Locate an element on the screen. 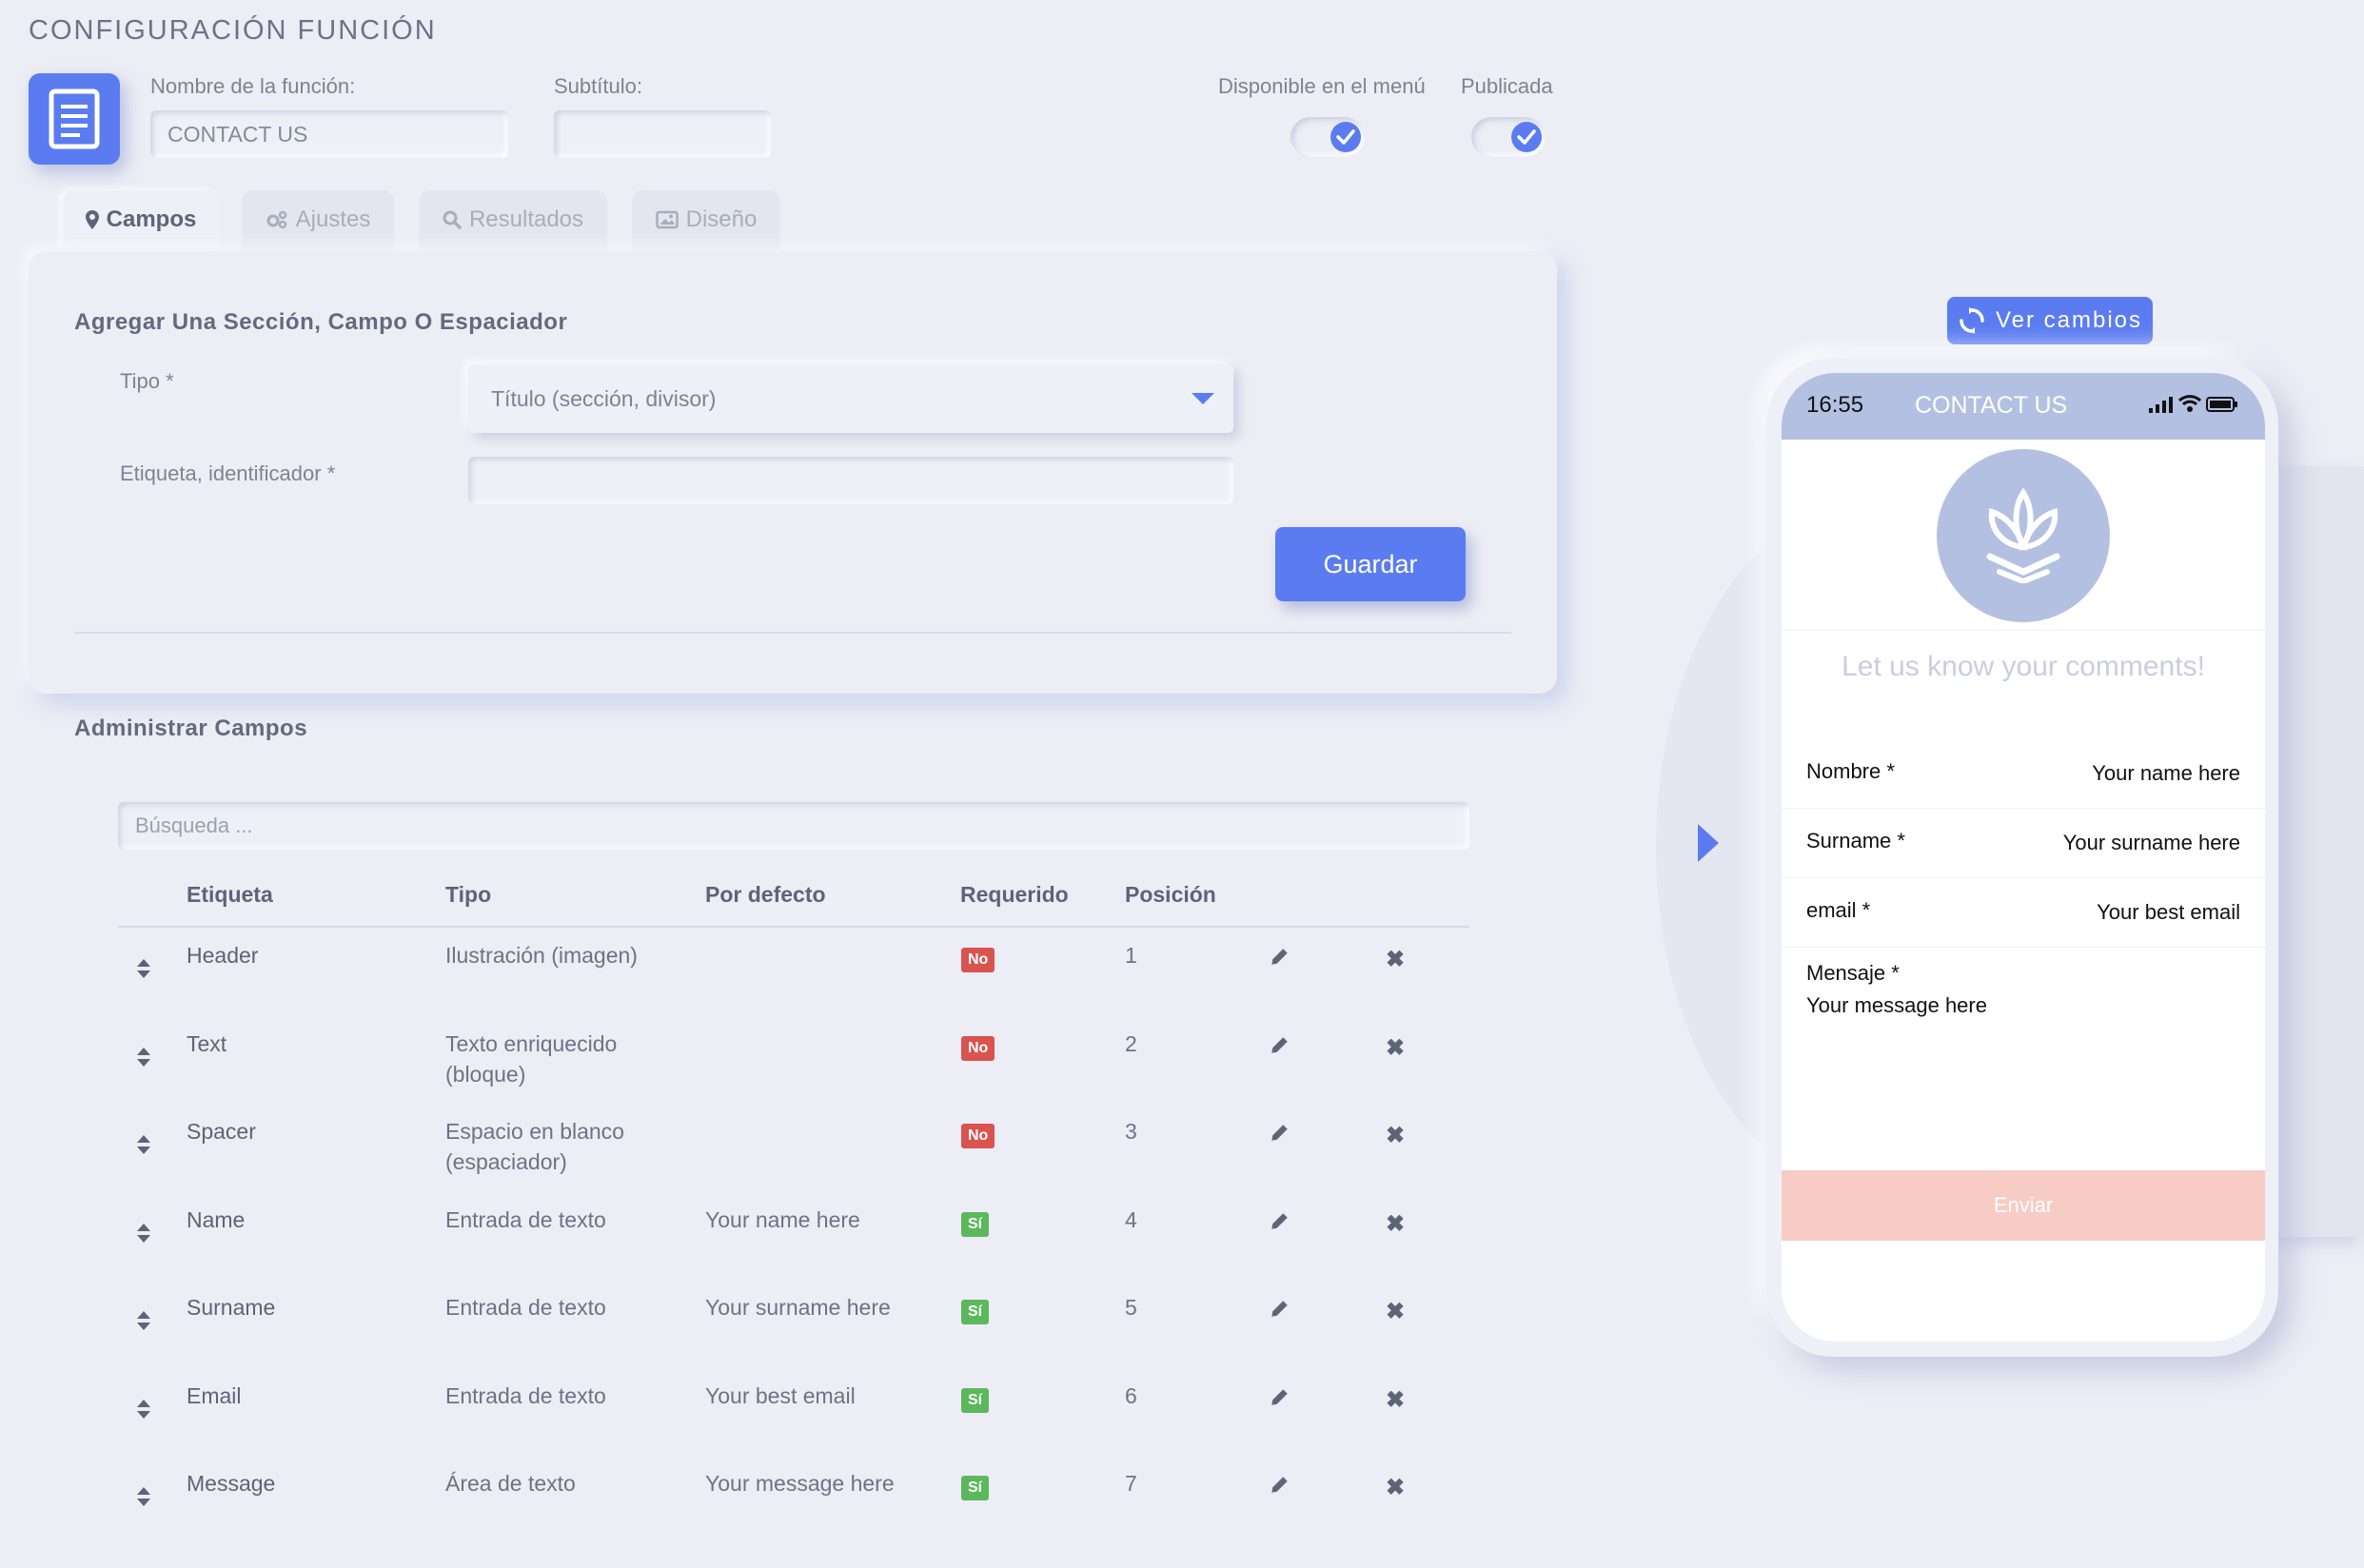 The image size is (2364, 1568). column-header-label: Etiqueta is located at coordinates (230, 894).